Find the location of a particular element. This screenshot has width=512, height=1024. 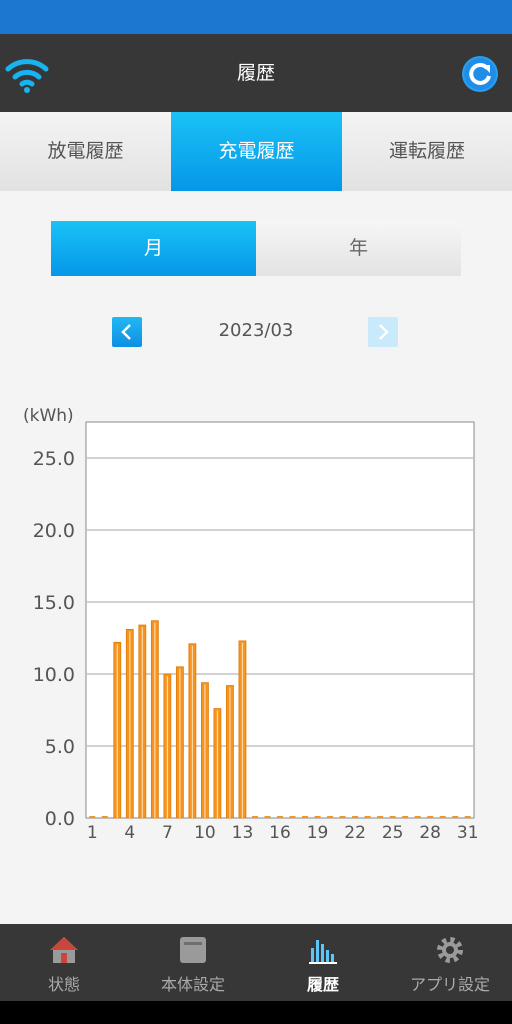

home-icon is located at coordinates (64, 950).